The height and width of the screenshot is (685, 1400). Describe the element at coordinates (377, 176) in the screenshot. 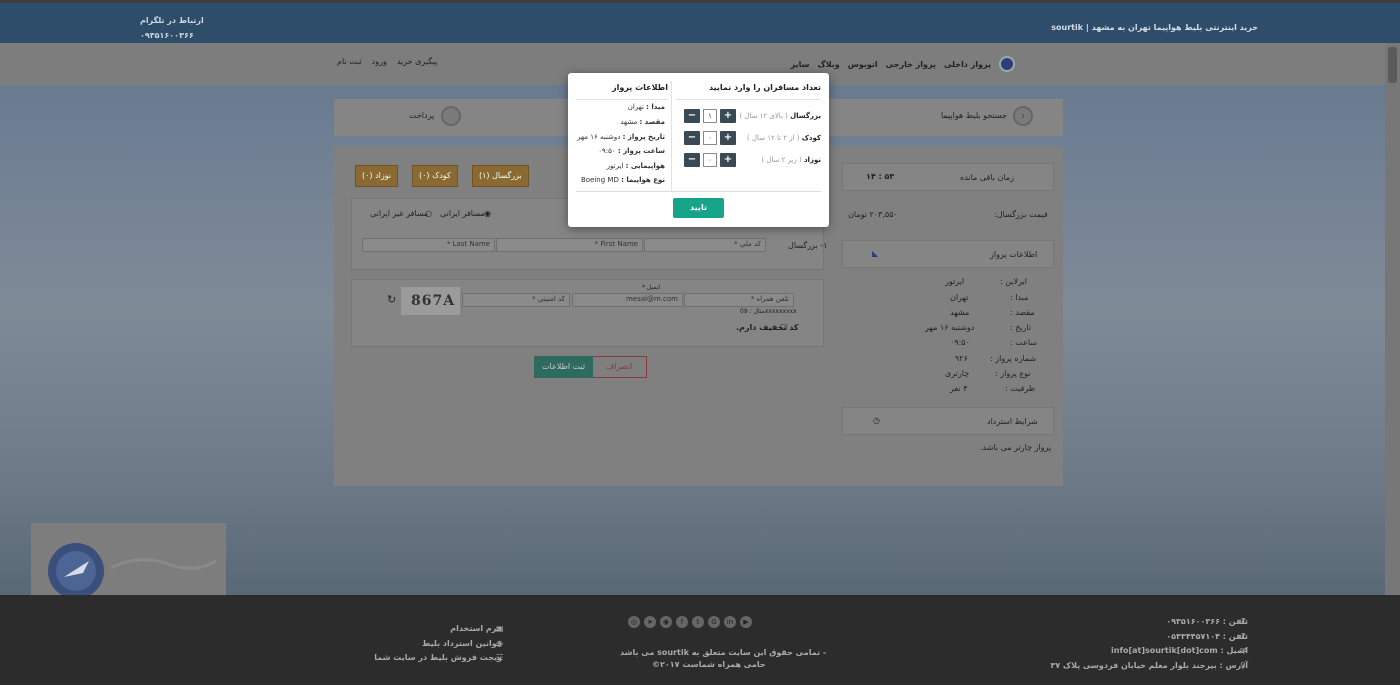

I see `infant-count-button: نوزاد (۰)` at that location.